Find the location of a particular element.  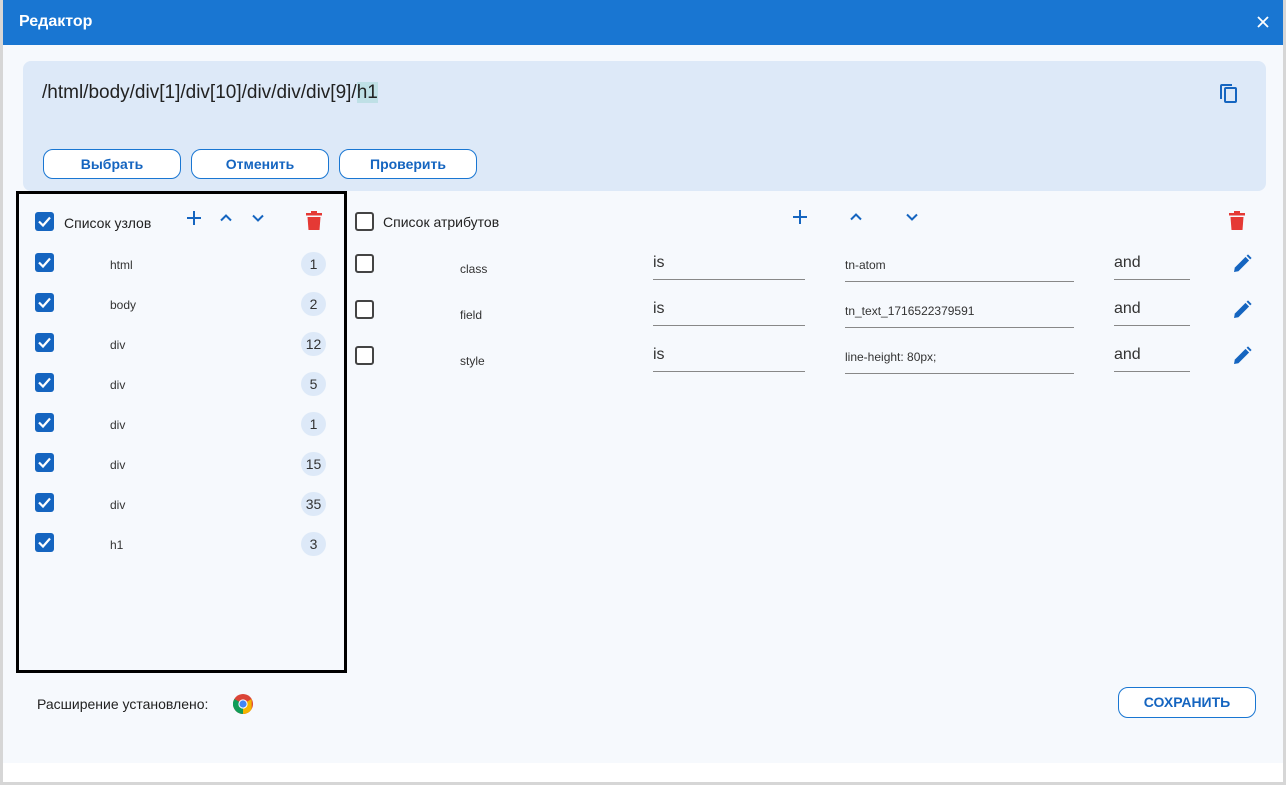

extension-label: Расширение установлено: is located at coordinates (123, 704).